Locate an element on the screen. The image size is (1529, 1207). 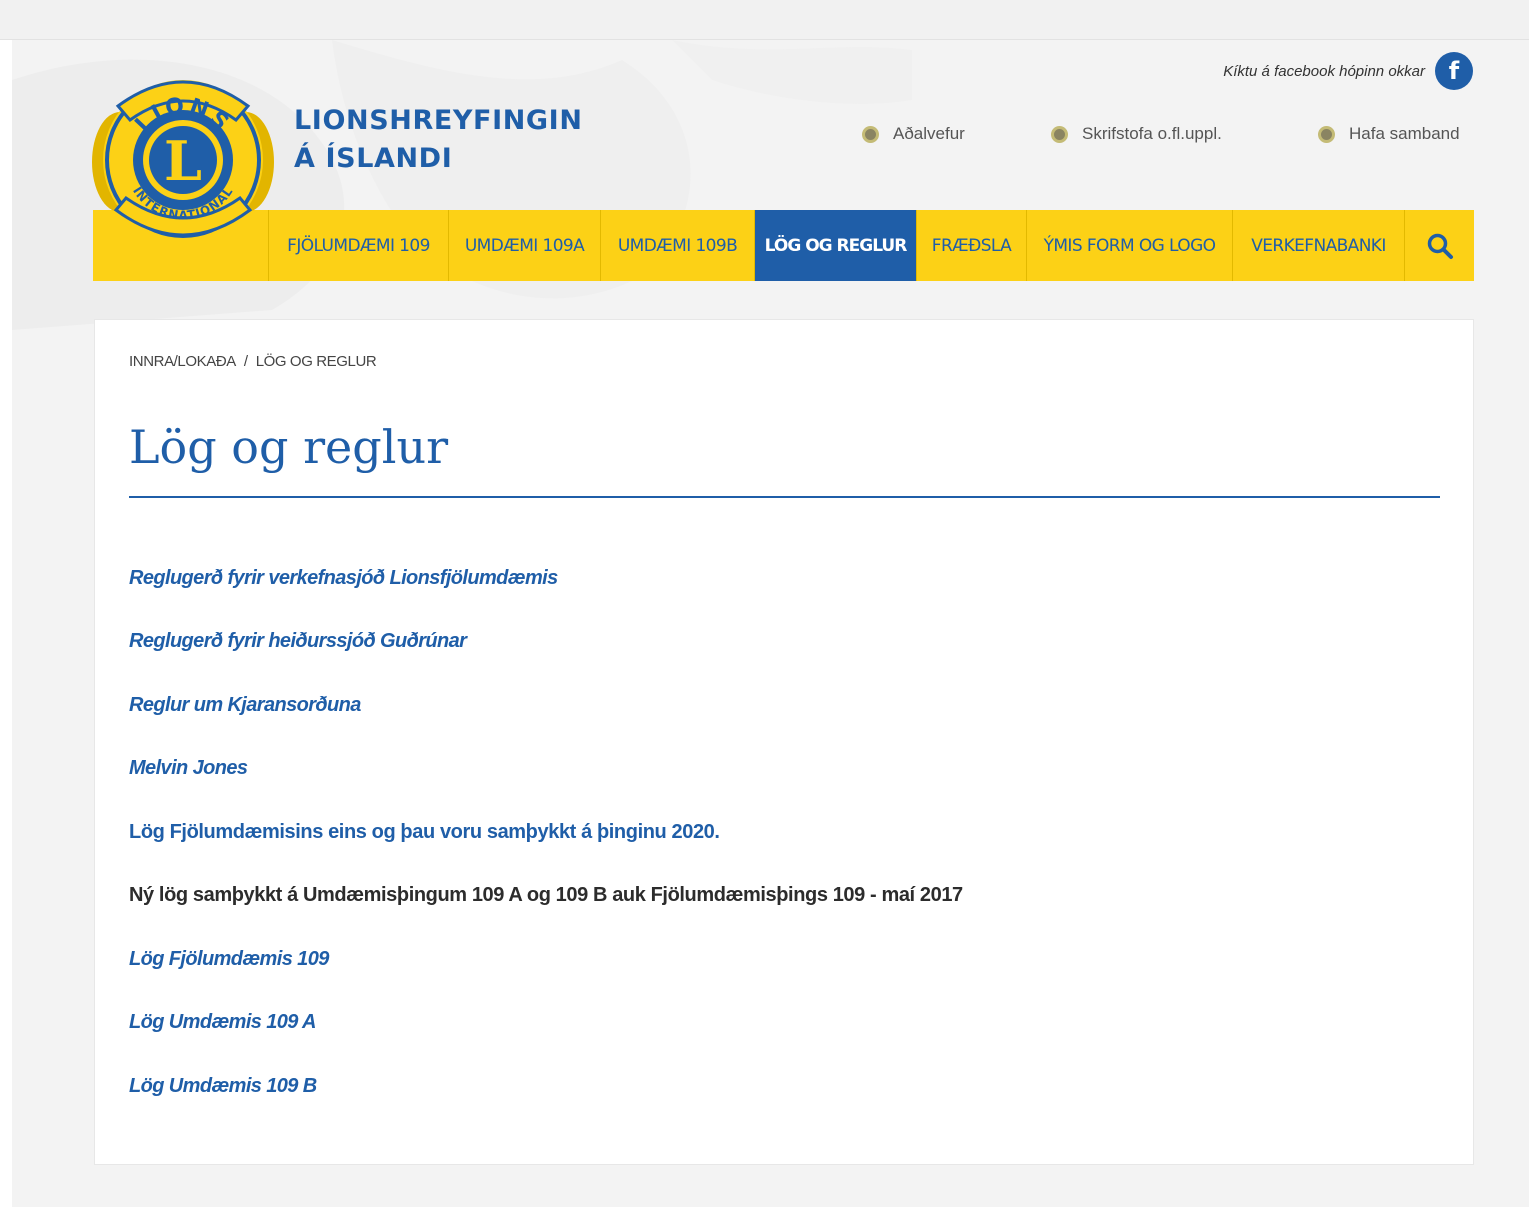
page-title: Lög og reglur is located at coordinates (289, 447).